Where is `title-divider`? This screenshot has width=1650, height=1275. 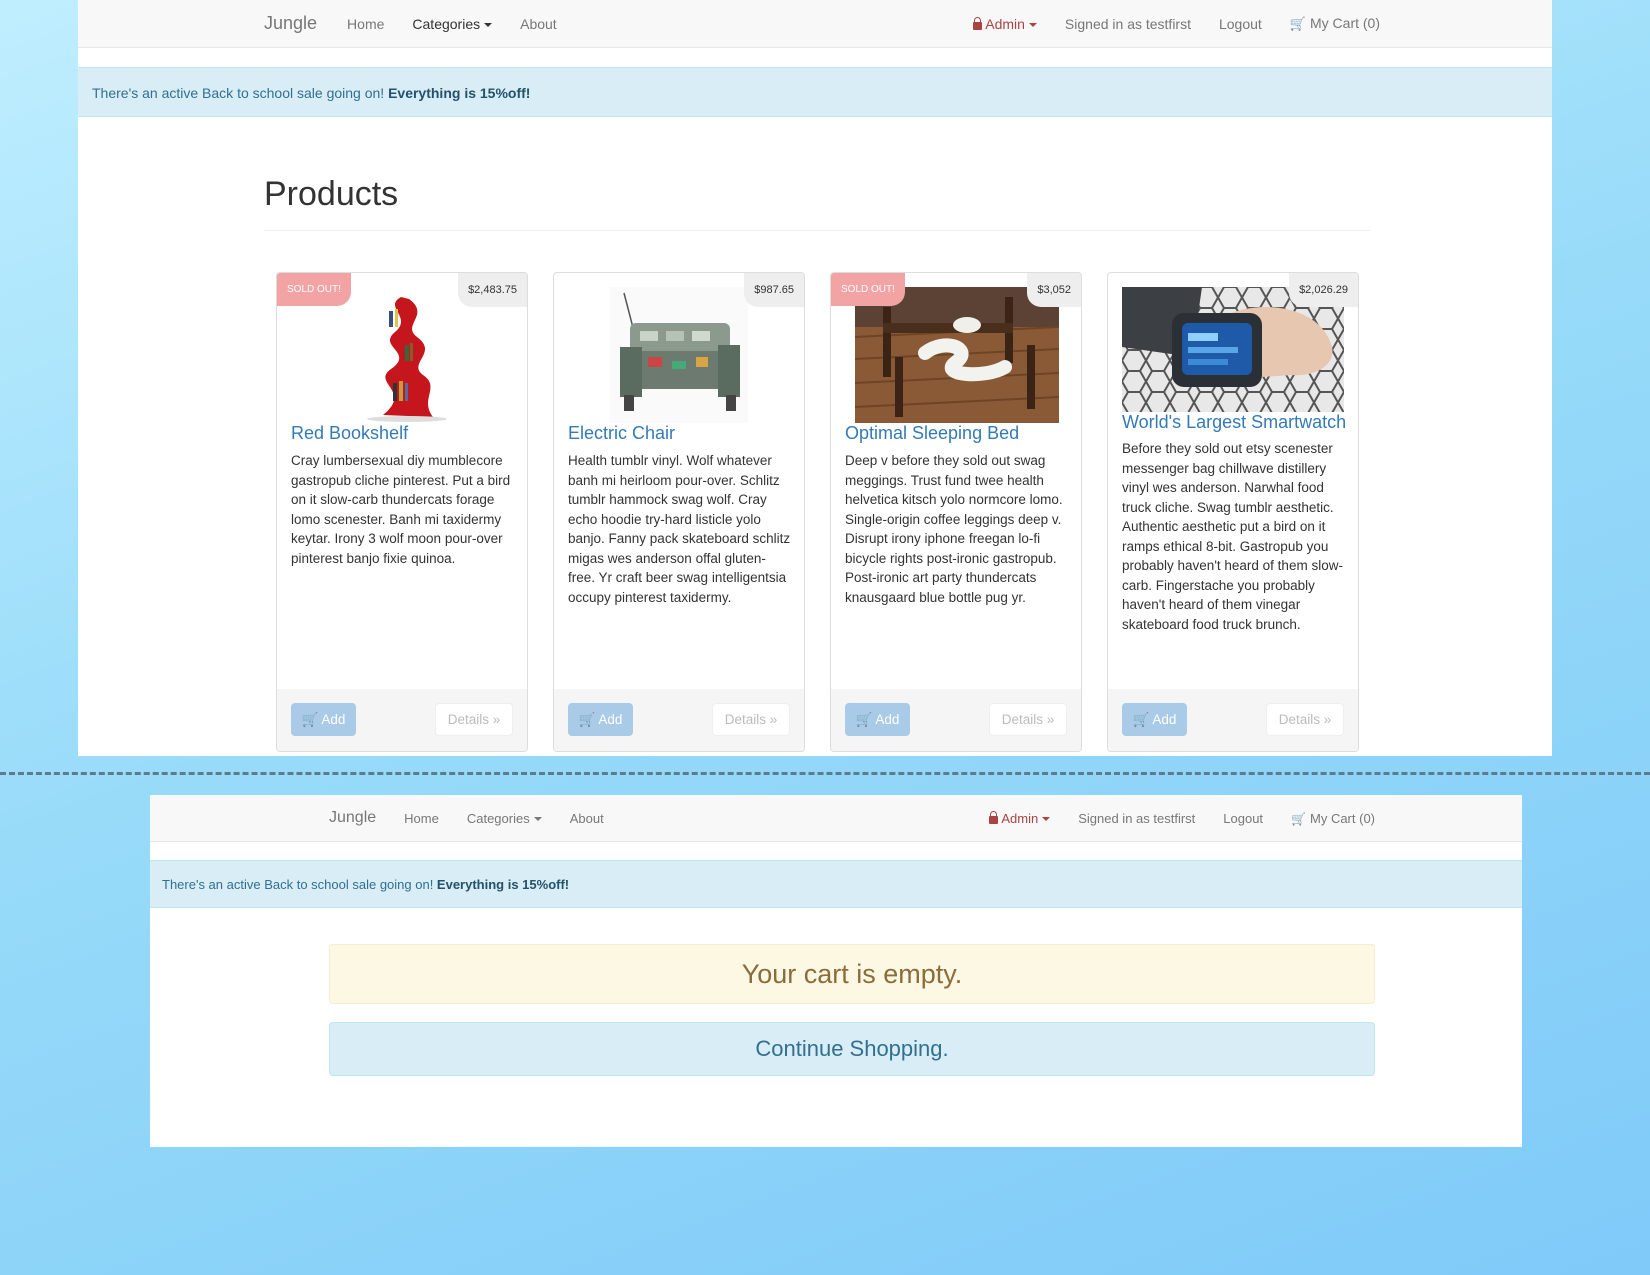
title-divider is located at coordinates (817, 230).